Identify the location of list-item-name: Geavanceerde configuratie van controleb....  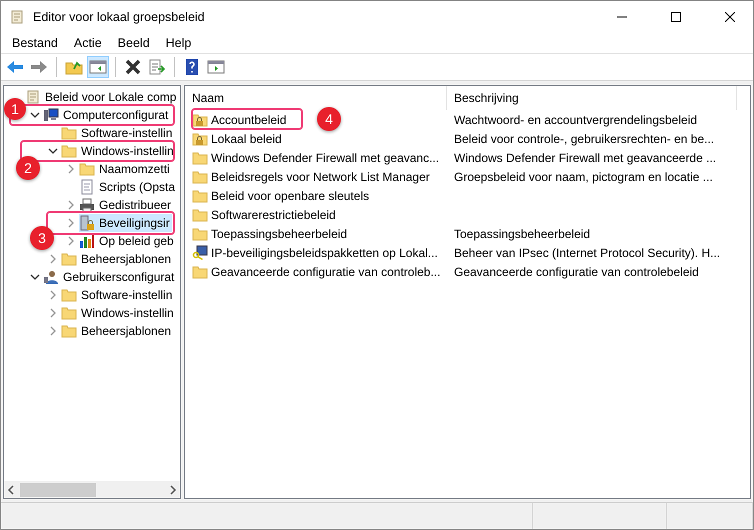
(325, 271).